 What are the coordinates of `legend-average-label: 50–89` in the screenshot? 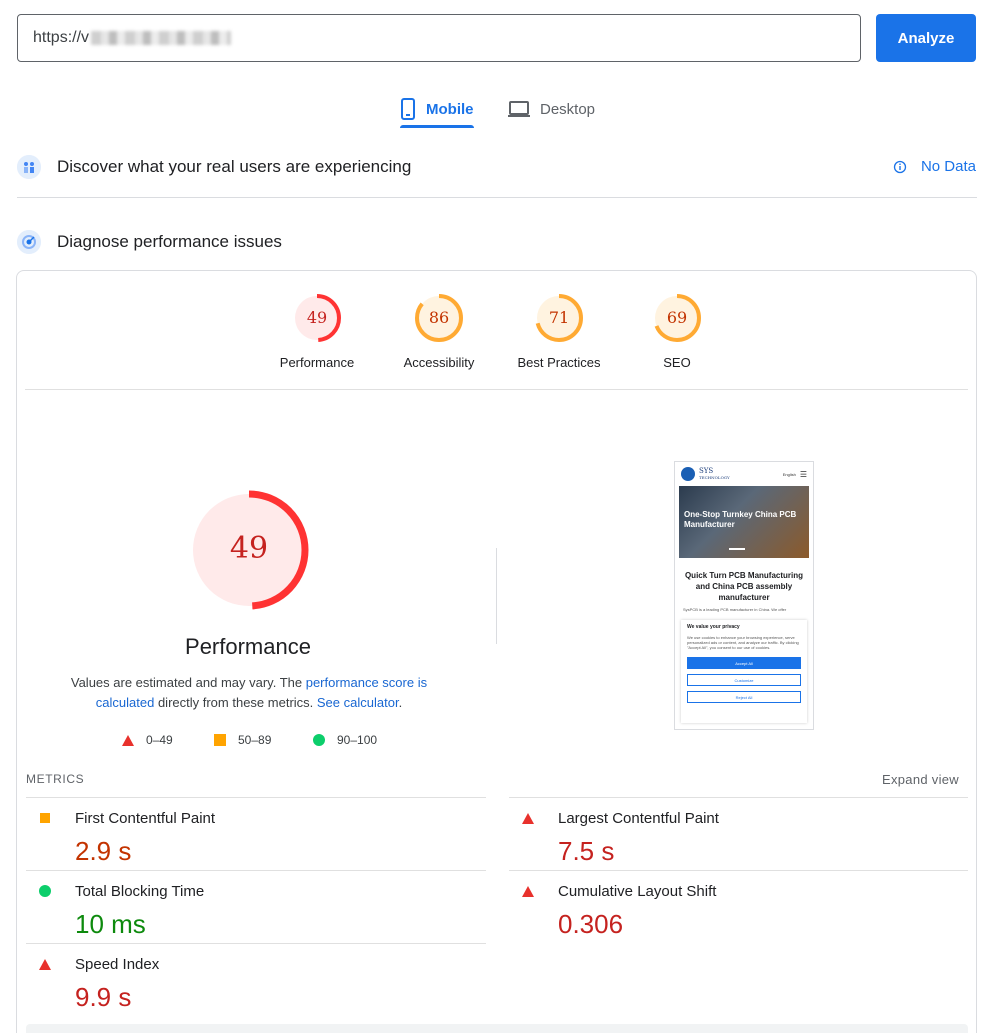 It's located at (255, 740).